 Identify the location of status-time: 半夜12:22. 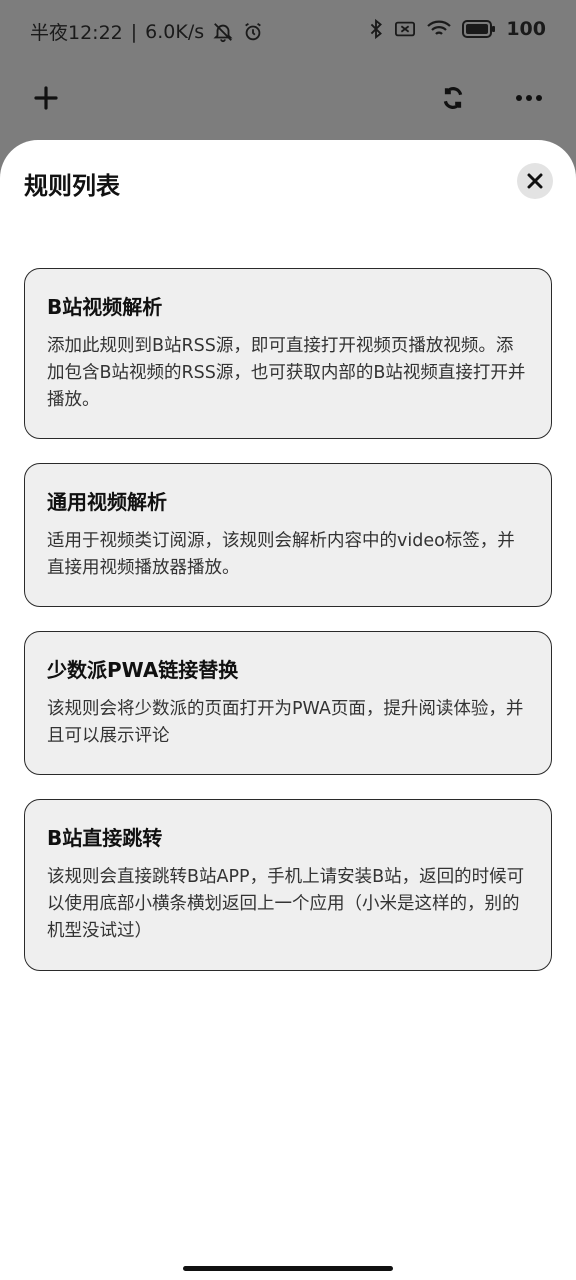
(76, 33).